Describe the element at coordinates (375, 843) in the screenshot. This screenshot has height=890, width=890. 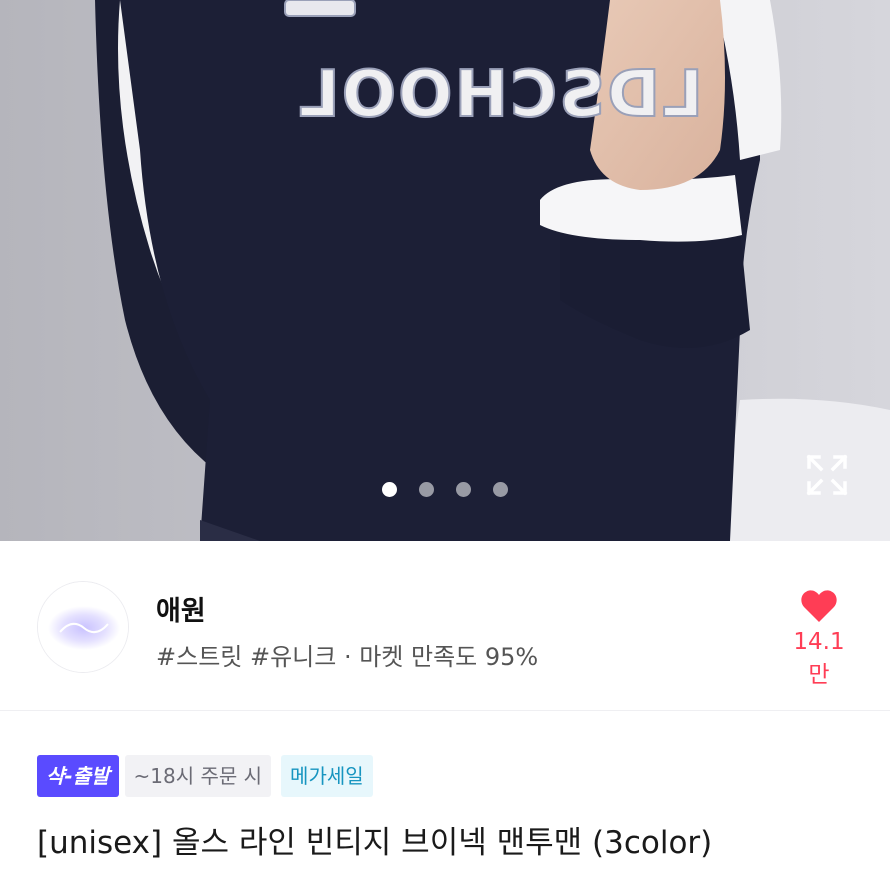
I see `product-title: [unisex] 올스 라인 빈티지 브이넥 맨투맨 (3color)` at that location.